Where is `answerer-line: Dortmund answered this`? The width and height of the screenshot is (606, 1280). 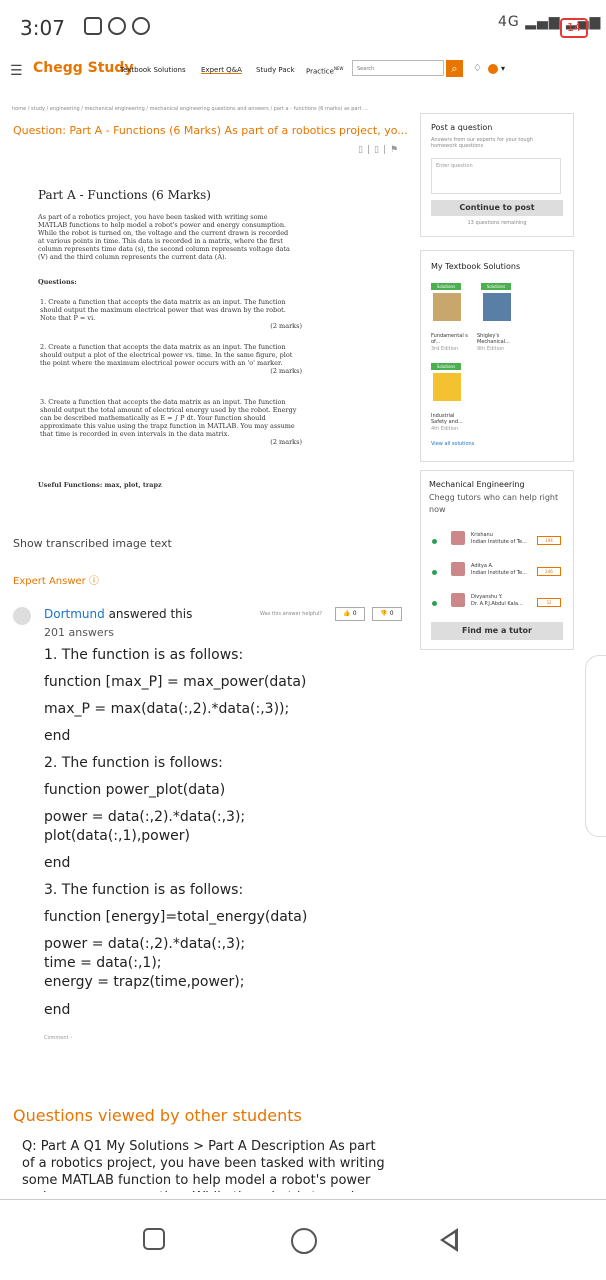
answerer-line: Dortmund answered this is located at coordinates (118, 614).